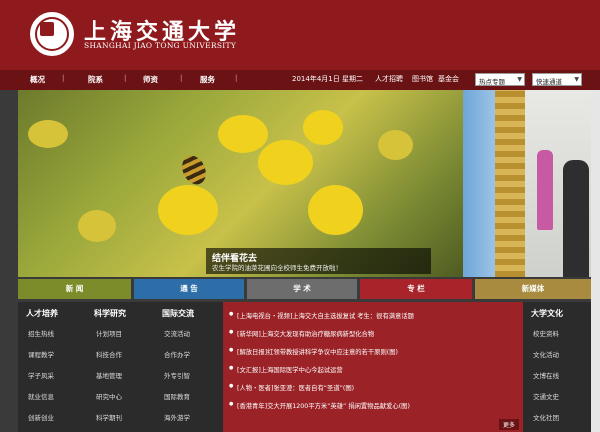  I want to click on hot-topics-select-label: 热点专题, so click(492, 82).